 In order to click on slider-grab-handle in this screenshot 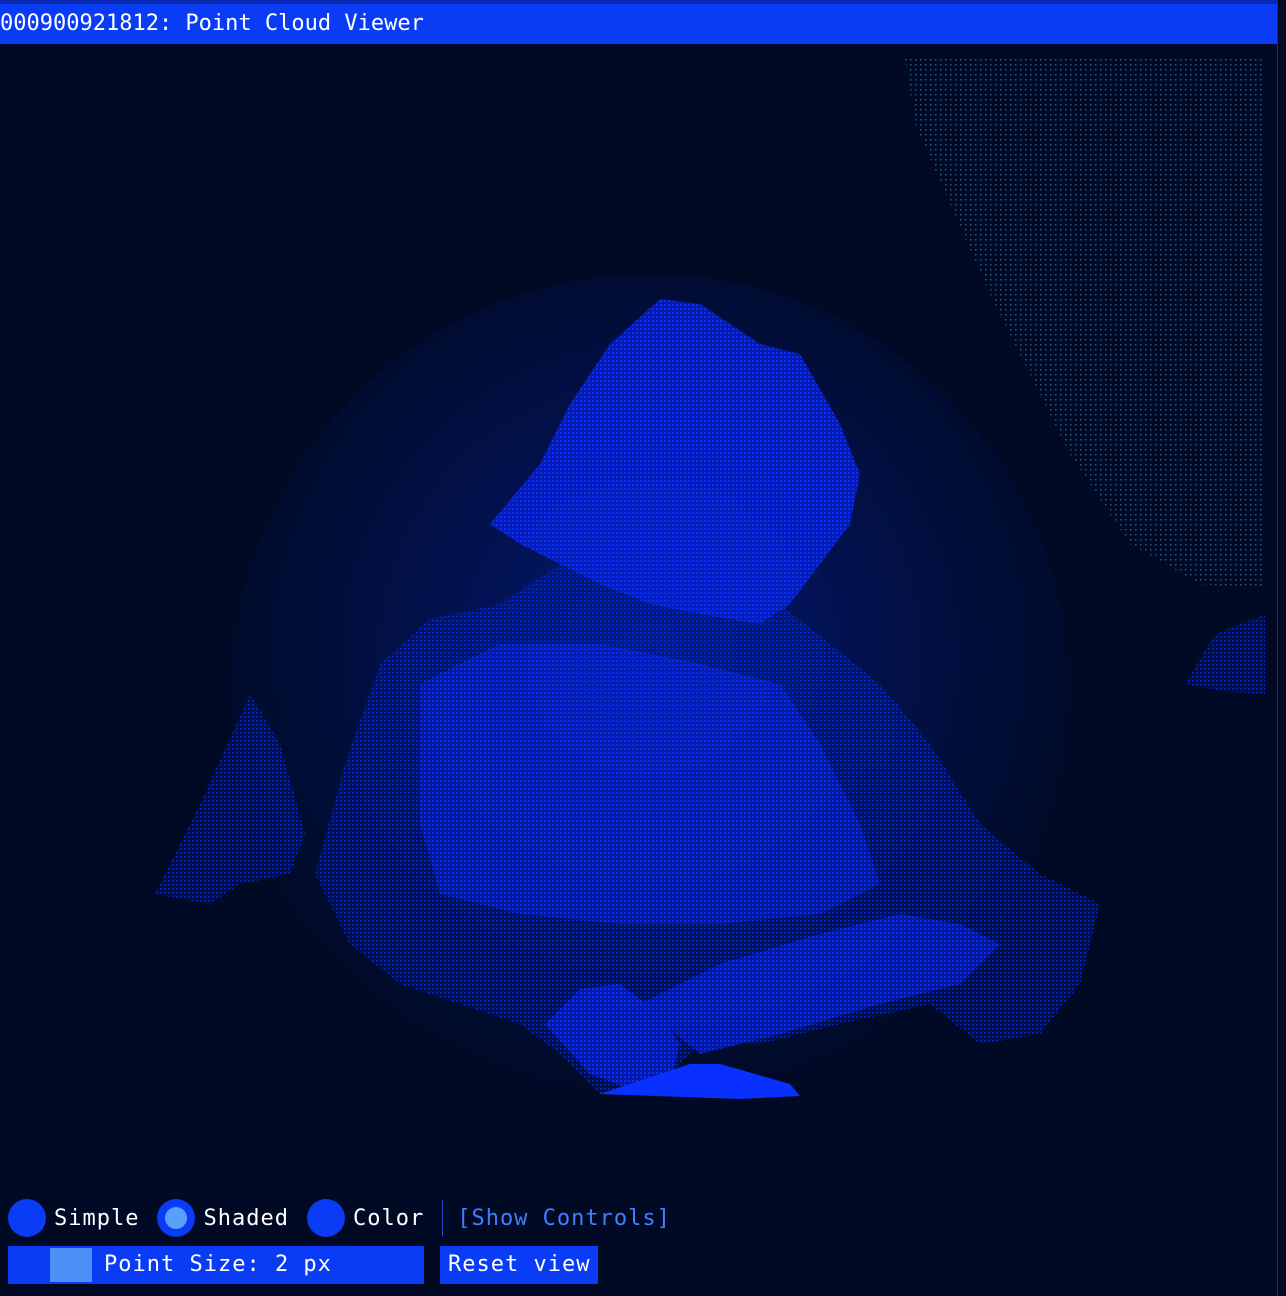, I will do `click(71, 1265)`.